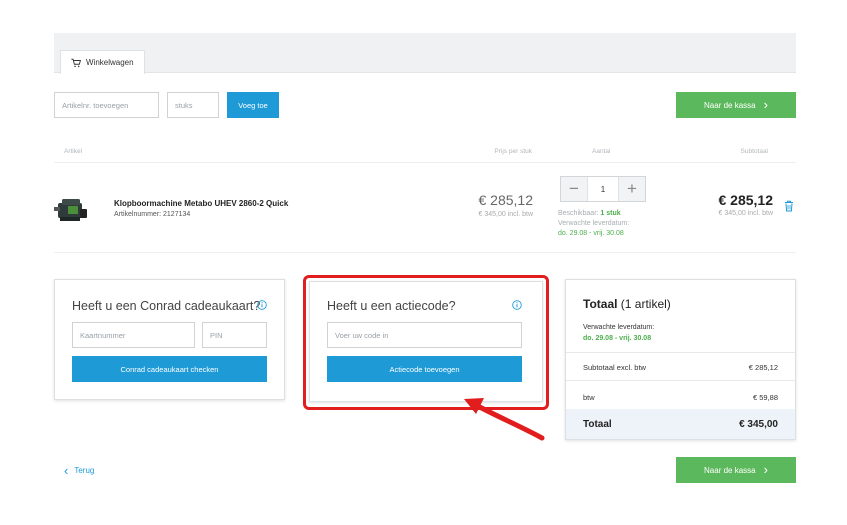 Image resolution: width=847 pixels, height=525 pixels. What do you see at coordinates (789, 206) in the screenshot?
I see `trash-icon` at bounding box center [789, 206].